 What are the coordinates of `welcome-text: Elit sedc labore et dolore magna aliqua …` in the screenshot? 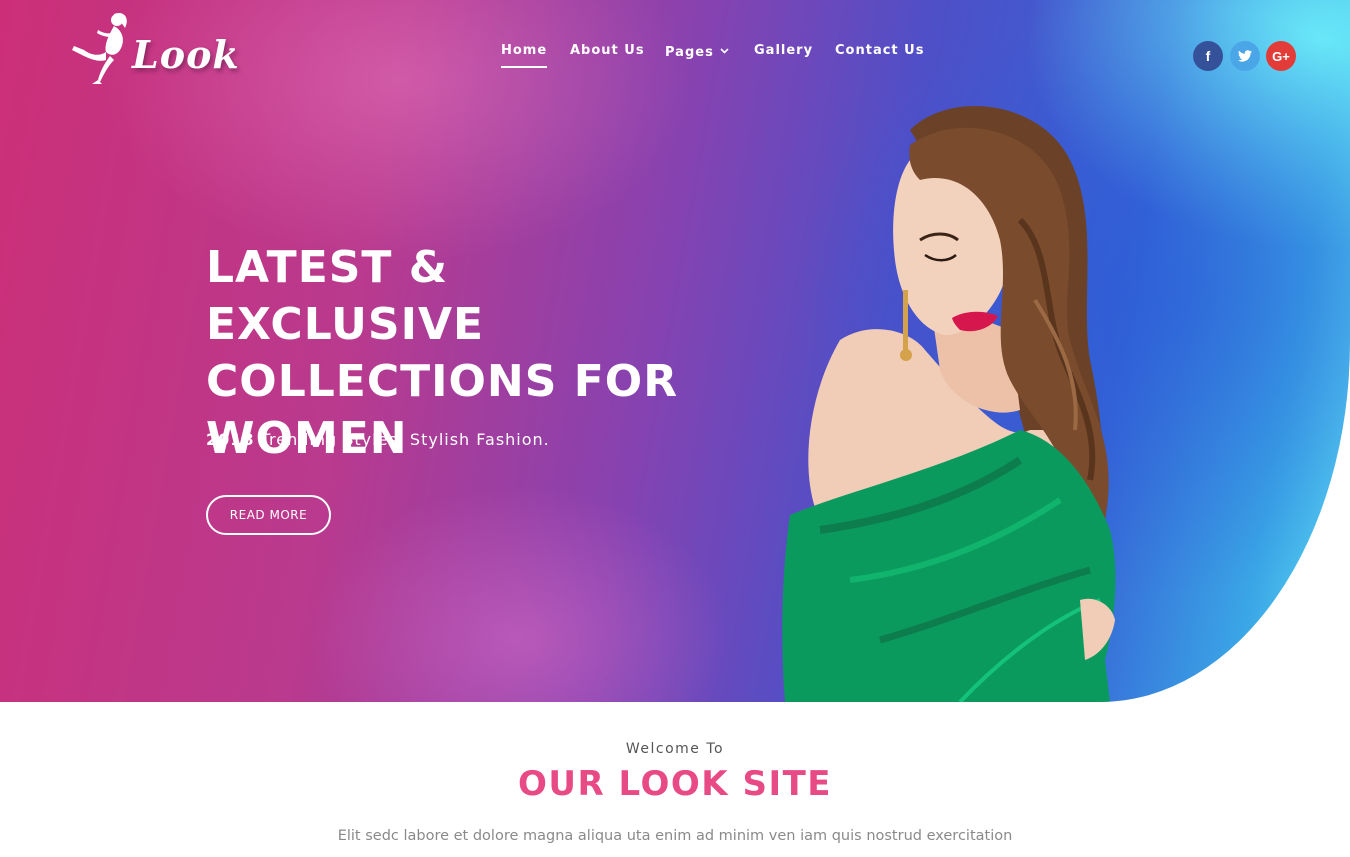 It's located at (675, 836).